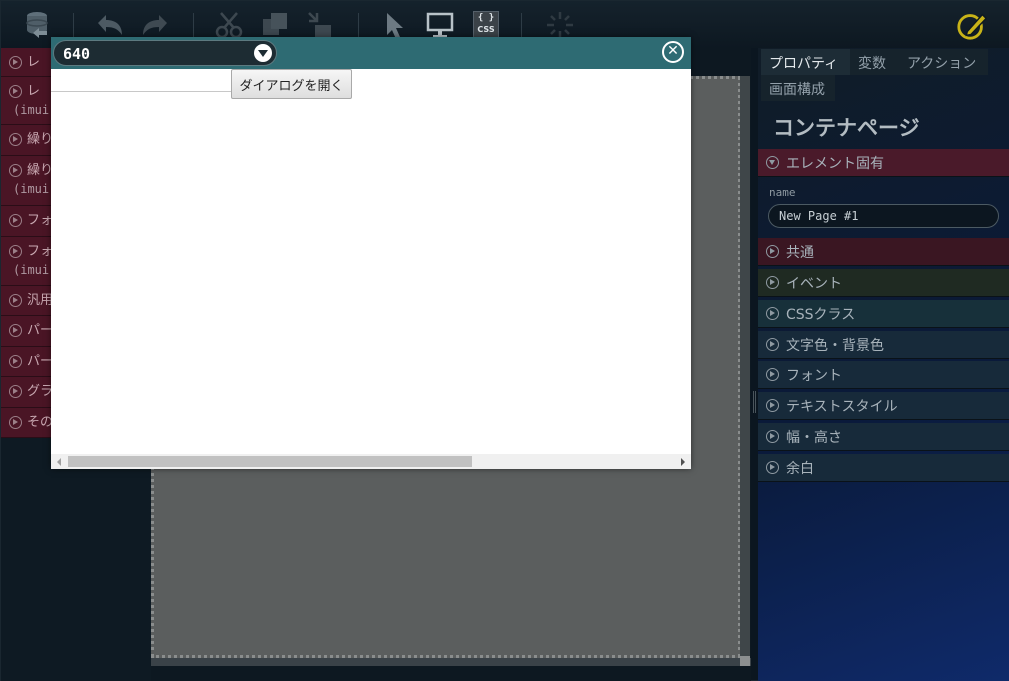 This screenshot has height=681, width=1009. Describe the element at coordinates (883, 437) in the screenshot. I see `section-size: 幅・高さ` at that location.